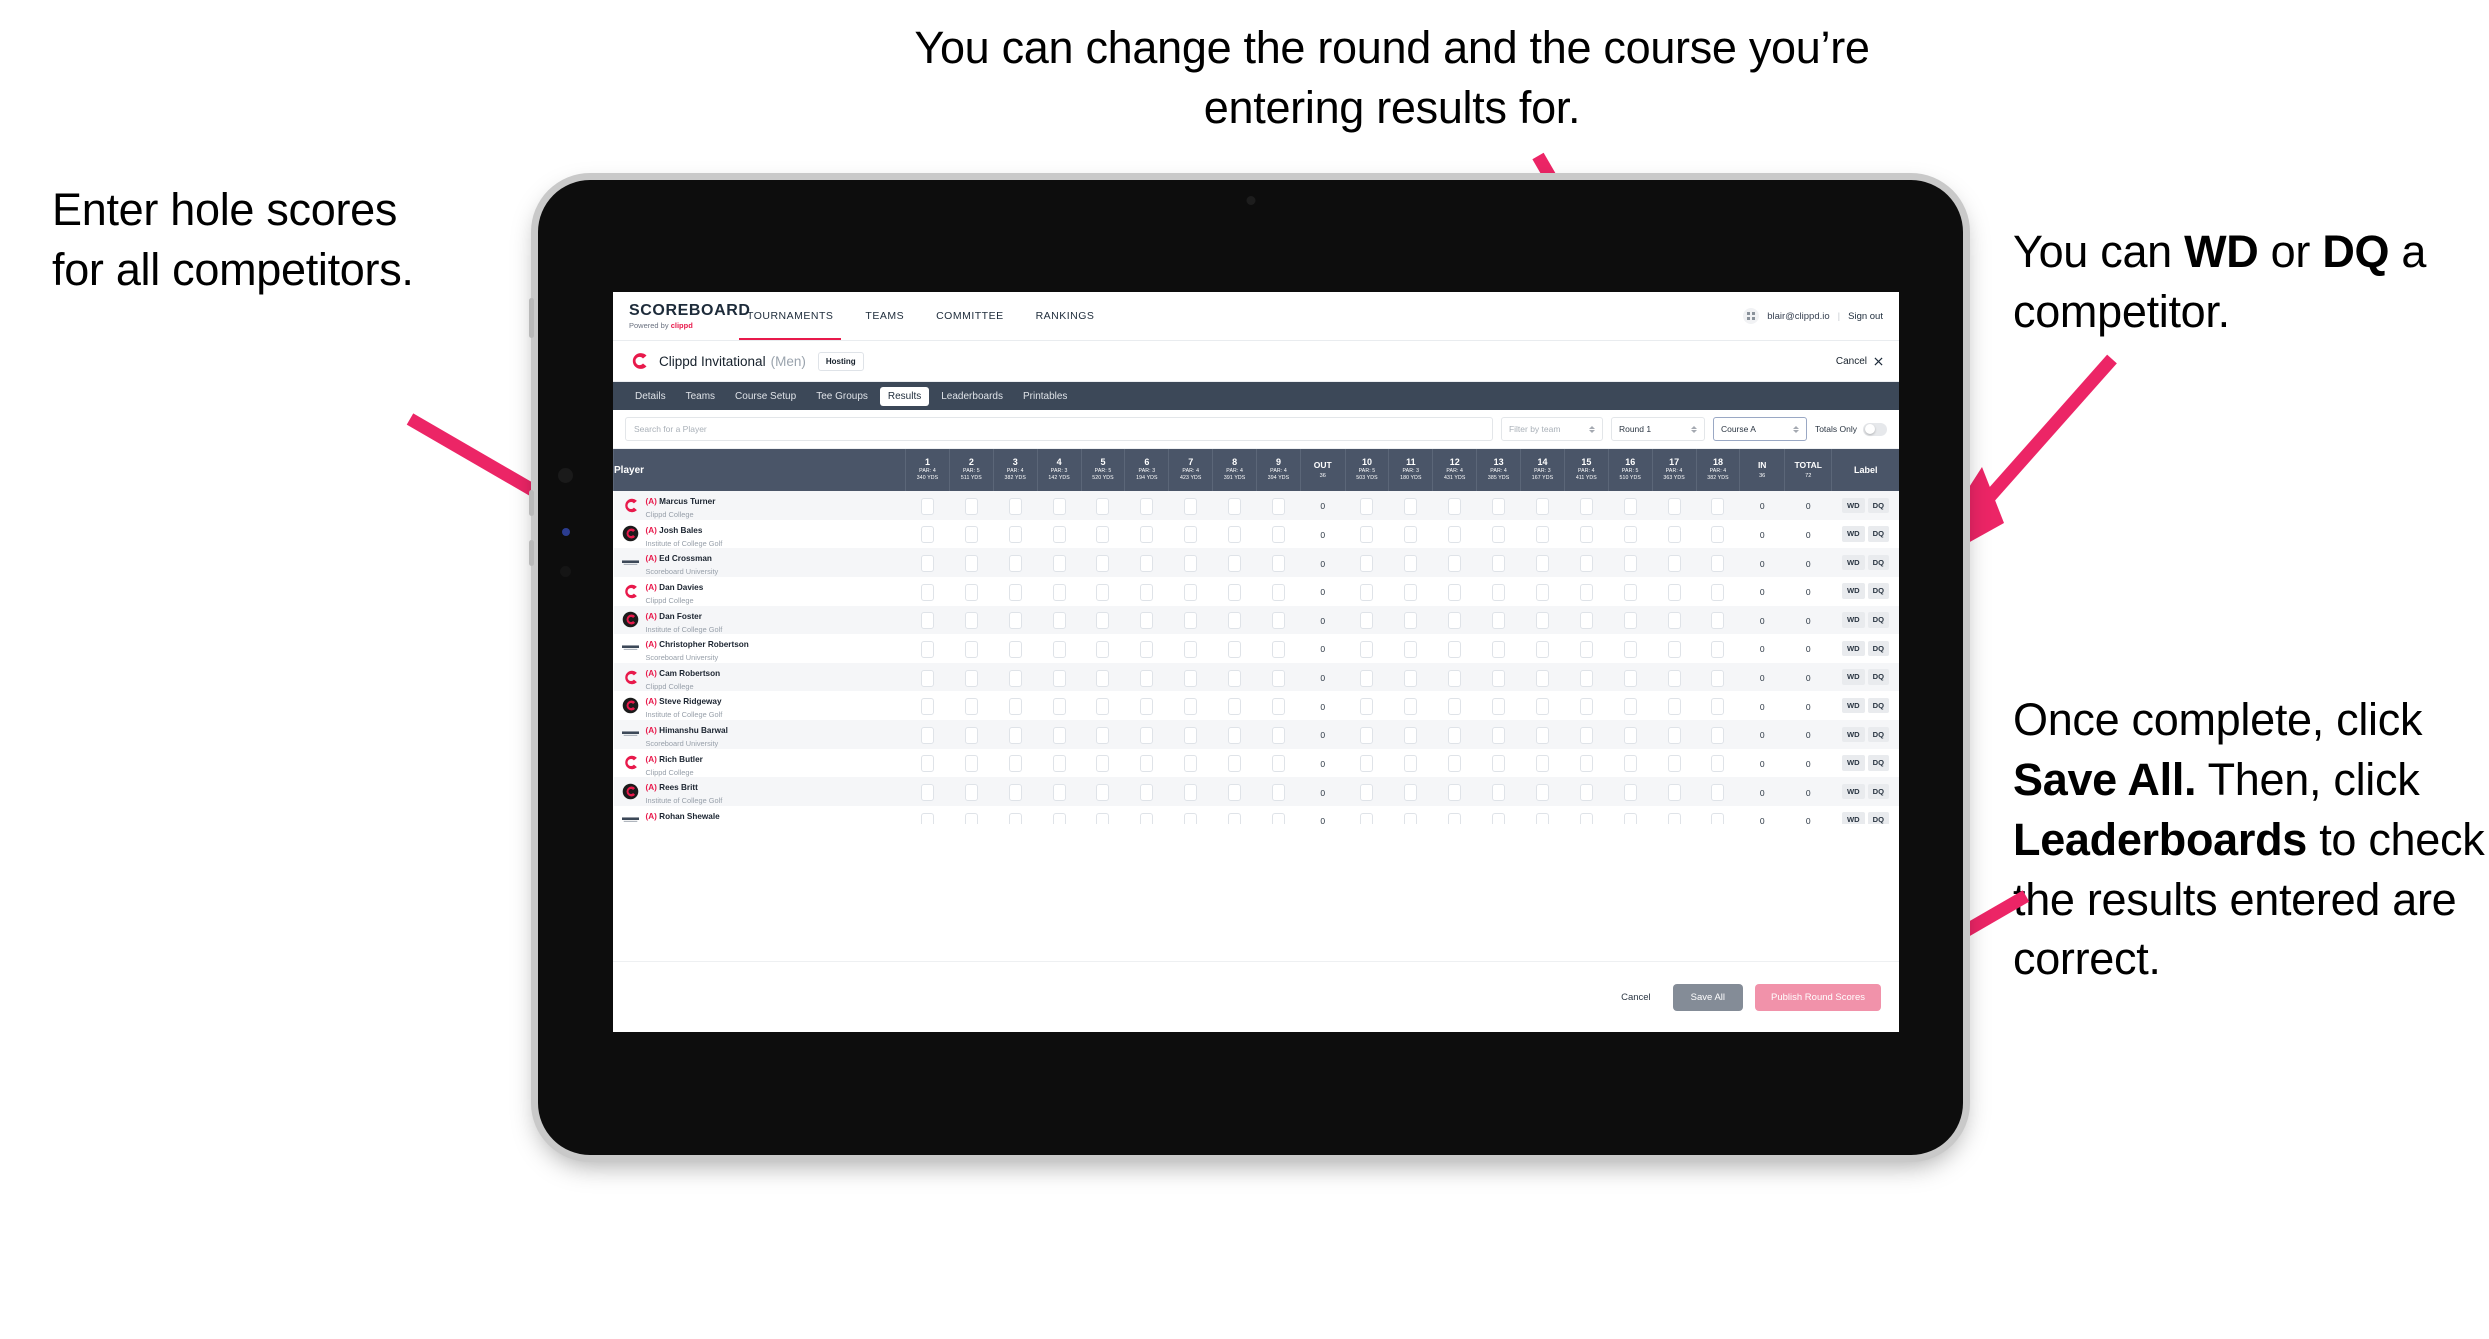  I want to click on nav-item-rankings: RANKINGS, so click(1065, 316).